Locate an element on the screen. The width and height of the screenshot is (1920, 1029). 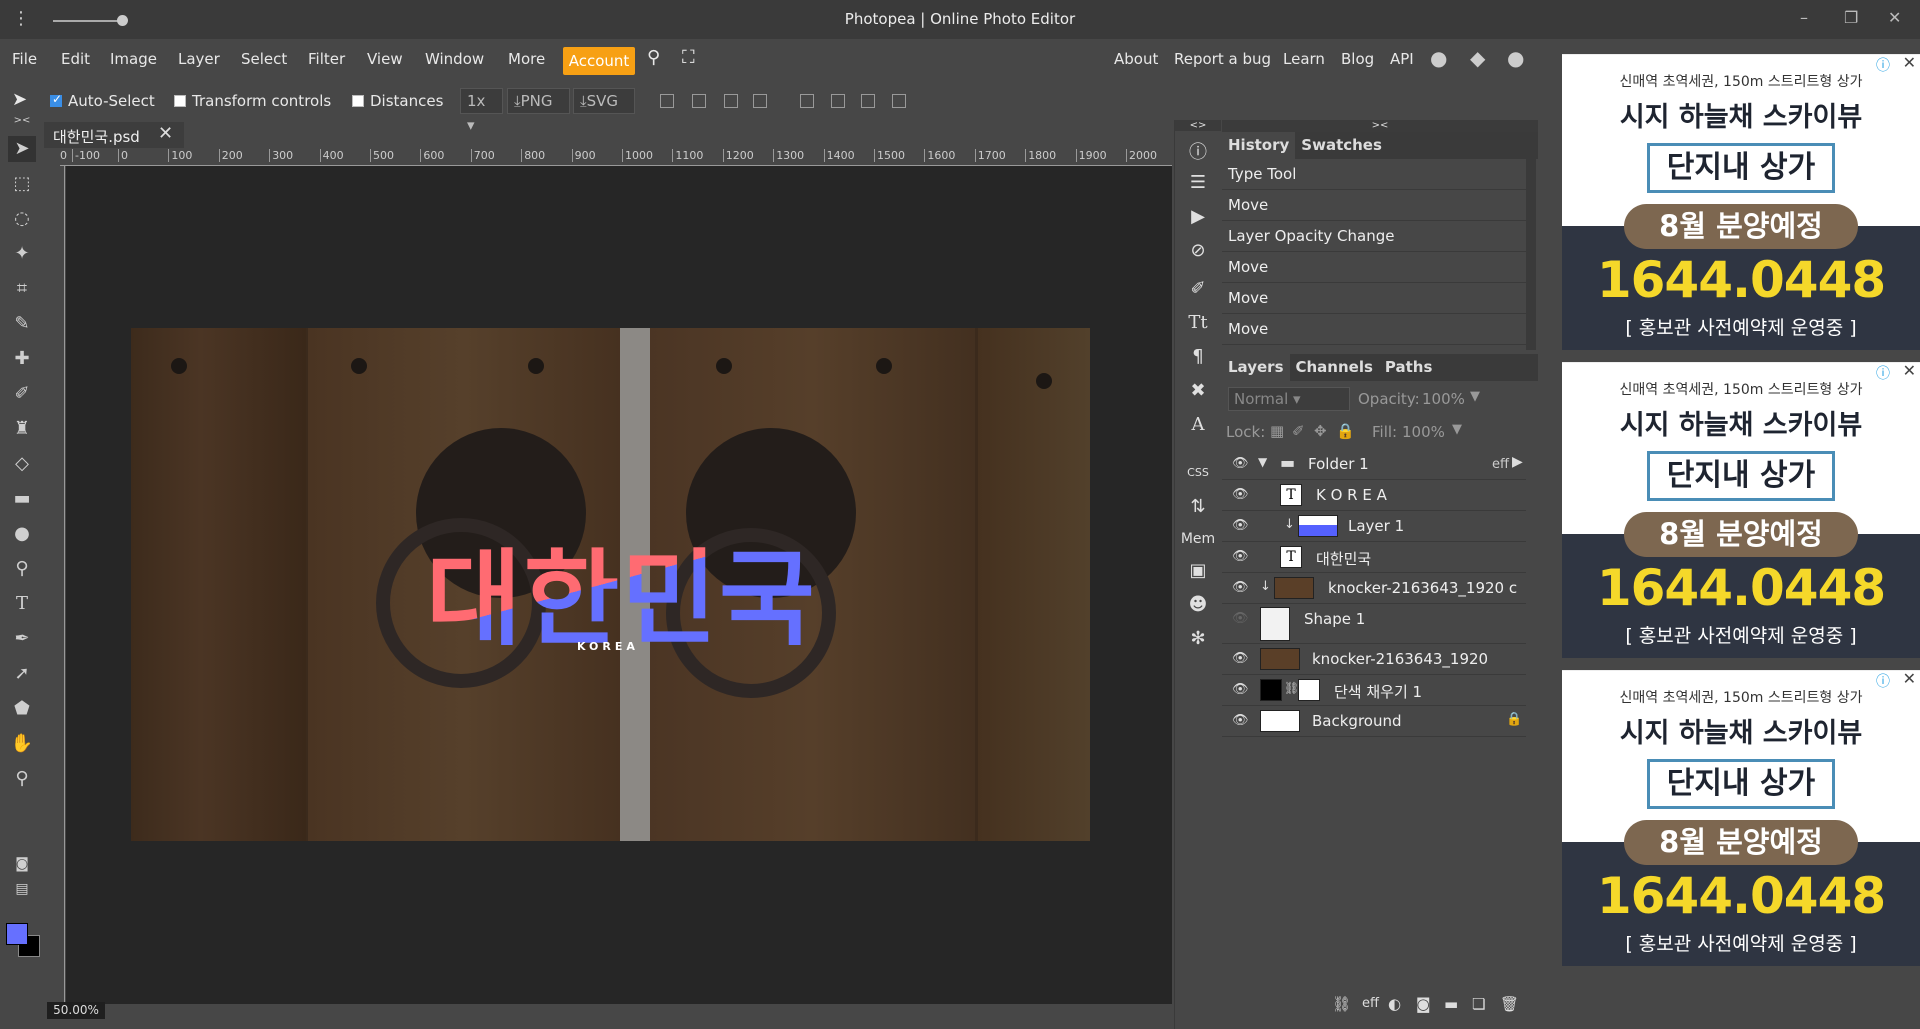
opacity-dropdown-icon: ▼ is located at coordinates (1475, 396).